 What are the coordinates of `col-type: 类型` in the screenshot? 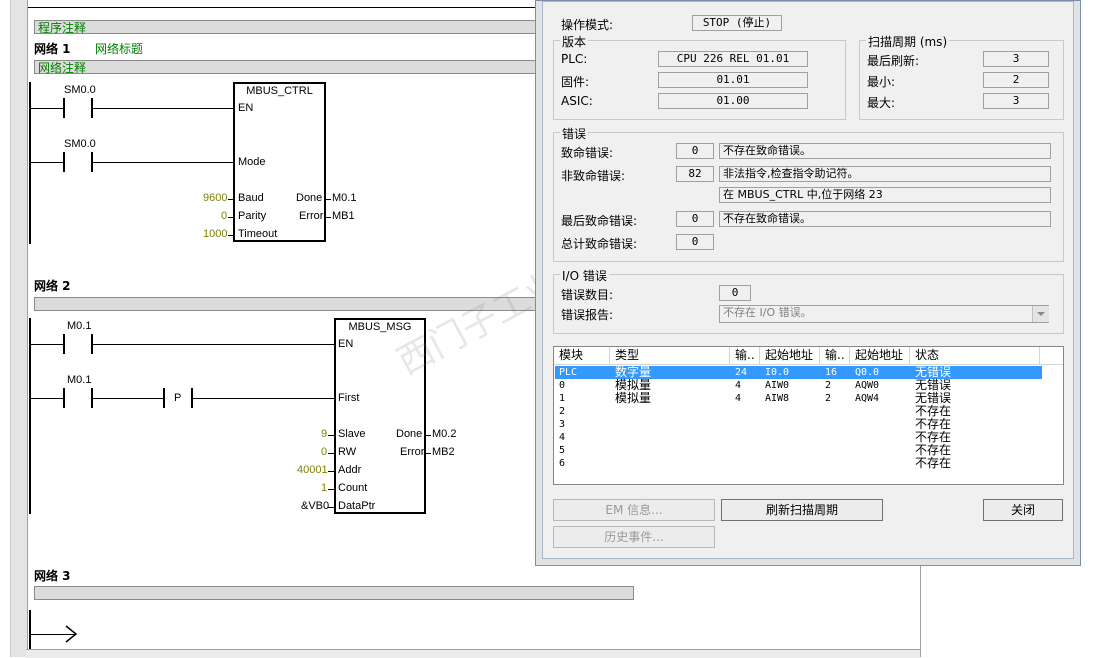 It's located at (670, 355).